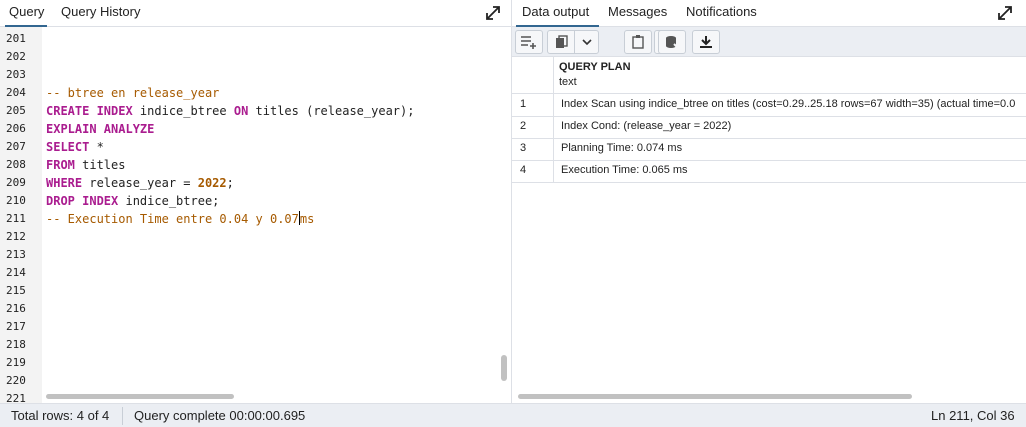 This screenshot has height=427, width=1026. What do you see at coordinates (16, 146) in the screenshot?
I see `line-number: 207` at bounding box center [16, 146].